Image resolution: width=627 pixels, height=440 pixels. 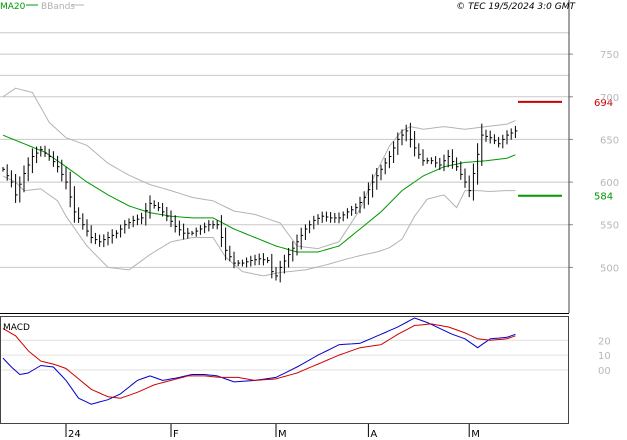 I want to click on price-ytick-label: 500, so click(x=609, y=268).